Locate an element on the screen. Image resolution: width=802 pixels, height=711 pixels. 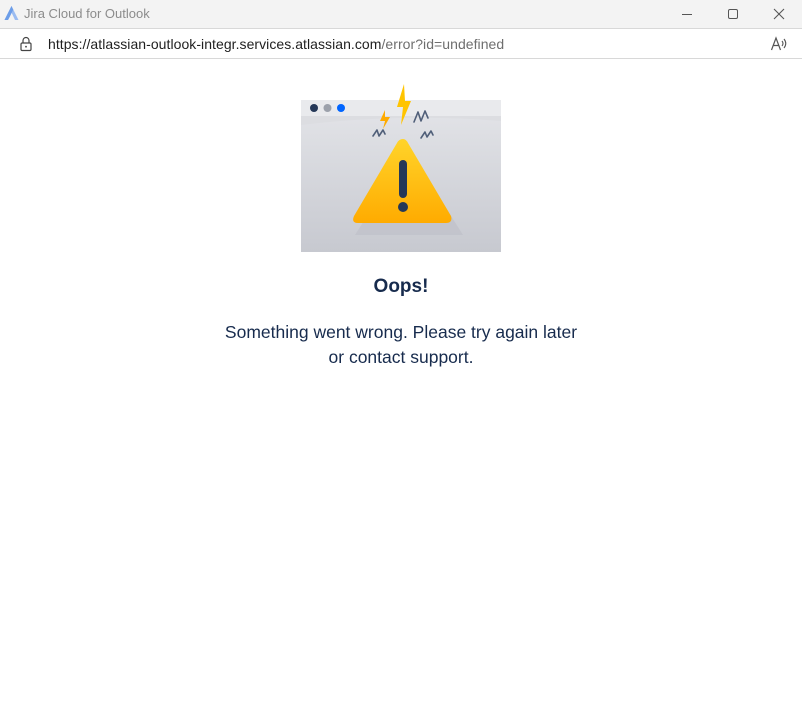
browser-warning-illustration is located at coordinates (401, 168).